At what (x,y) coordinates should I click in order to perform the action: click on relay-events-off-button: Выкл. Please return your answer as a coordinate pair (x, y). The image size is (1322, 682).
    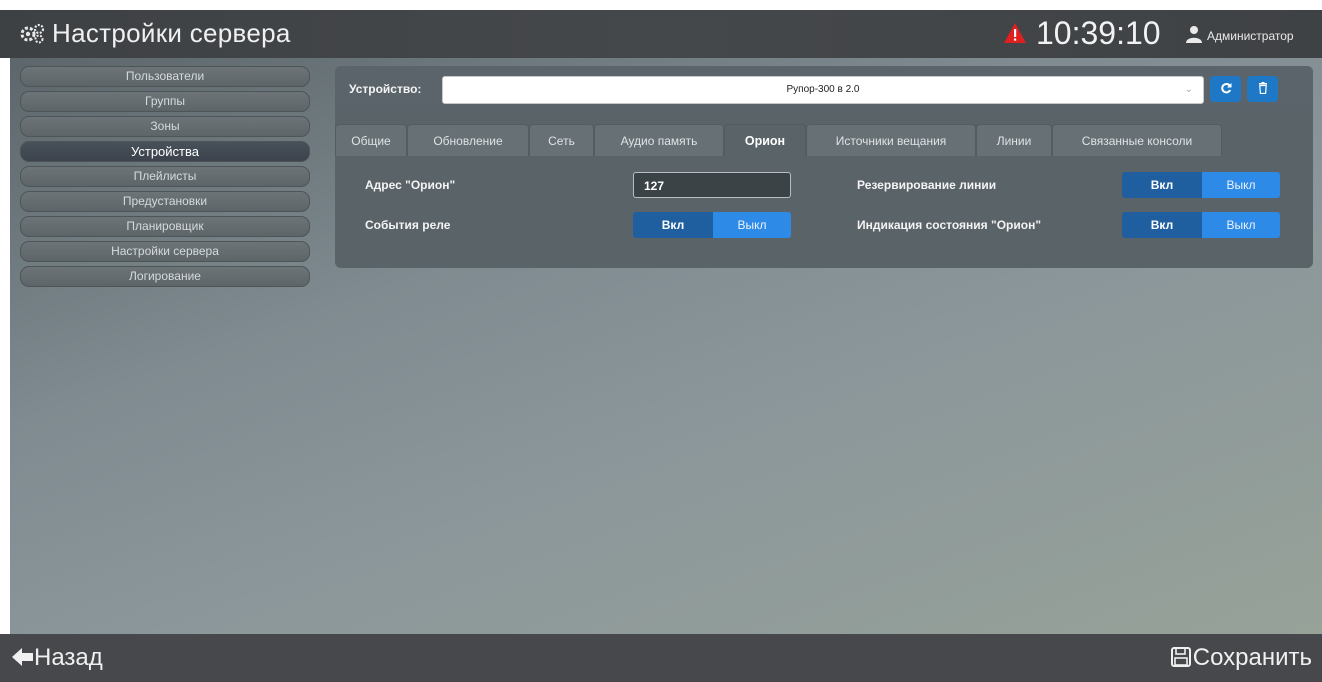
    Looking at the image, I should click on (752, 225).